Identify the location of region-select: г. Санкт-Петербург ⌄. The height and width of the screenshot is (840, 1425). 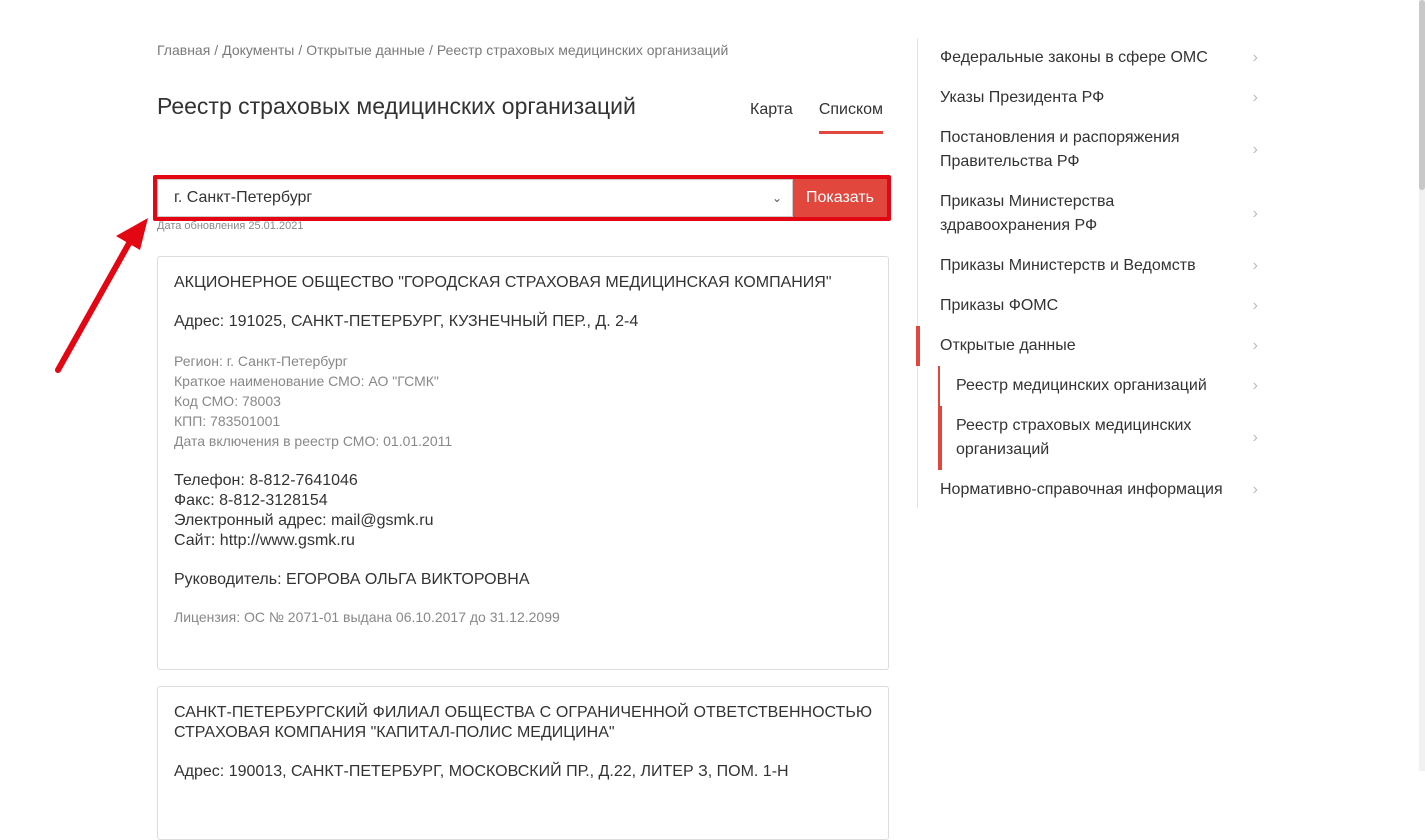
(475, 198).